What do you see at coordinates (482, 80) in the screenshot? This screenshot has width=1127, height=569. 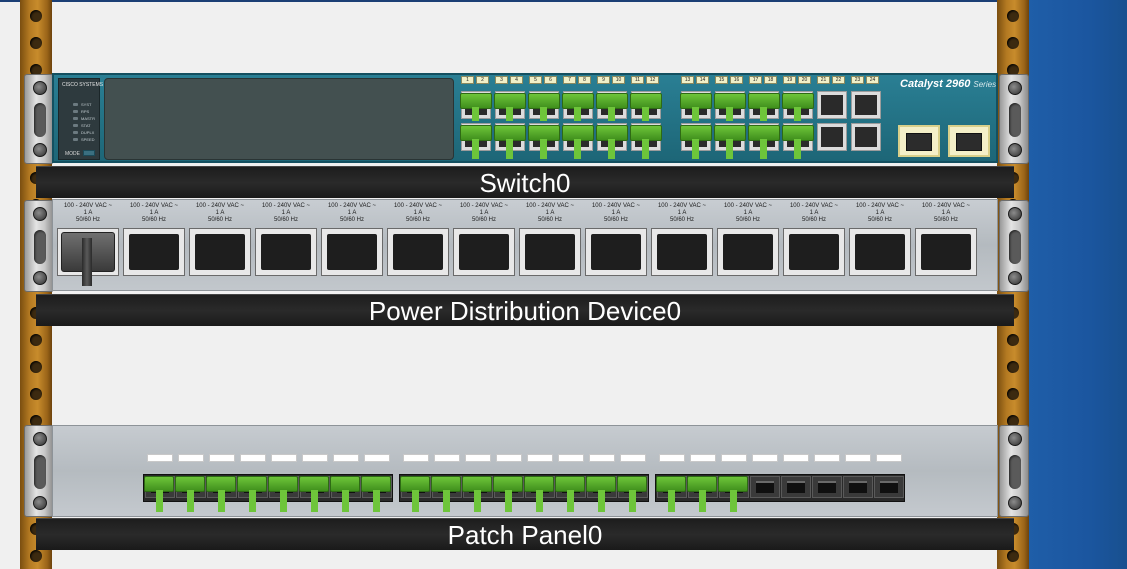 I see `port-number-label: 2` at bounding box center [482, 80].